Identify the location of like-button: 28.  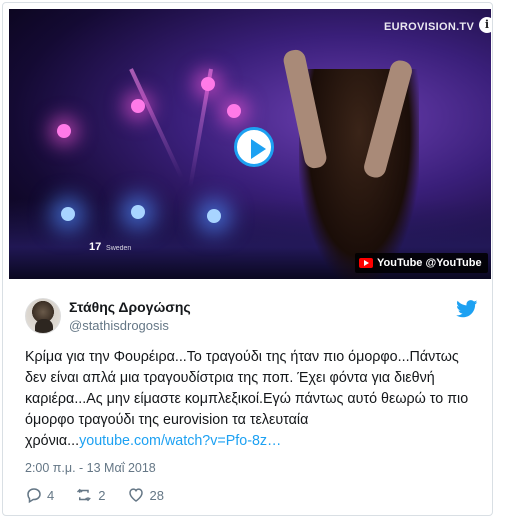
(145, 495).